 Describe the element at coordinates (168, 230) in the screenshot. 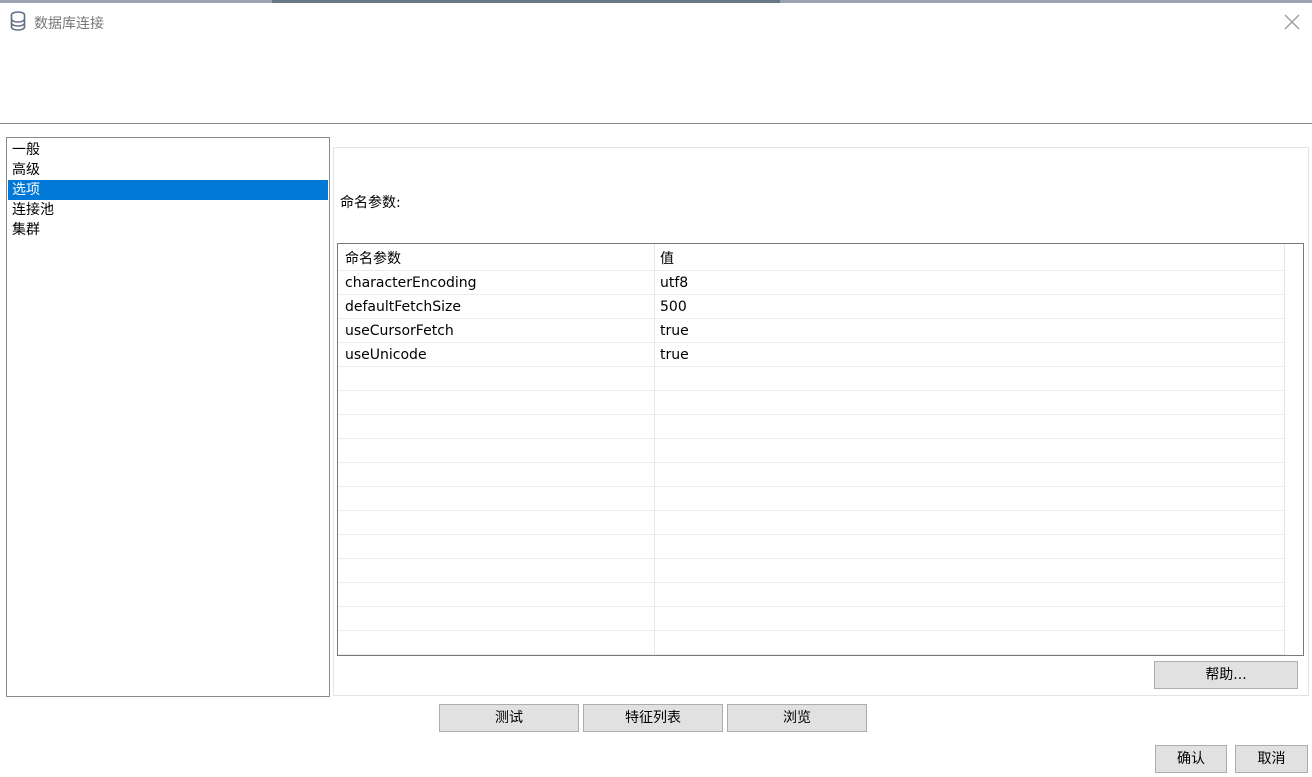

I see `nav-item-cluster: 集群` at that location.